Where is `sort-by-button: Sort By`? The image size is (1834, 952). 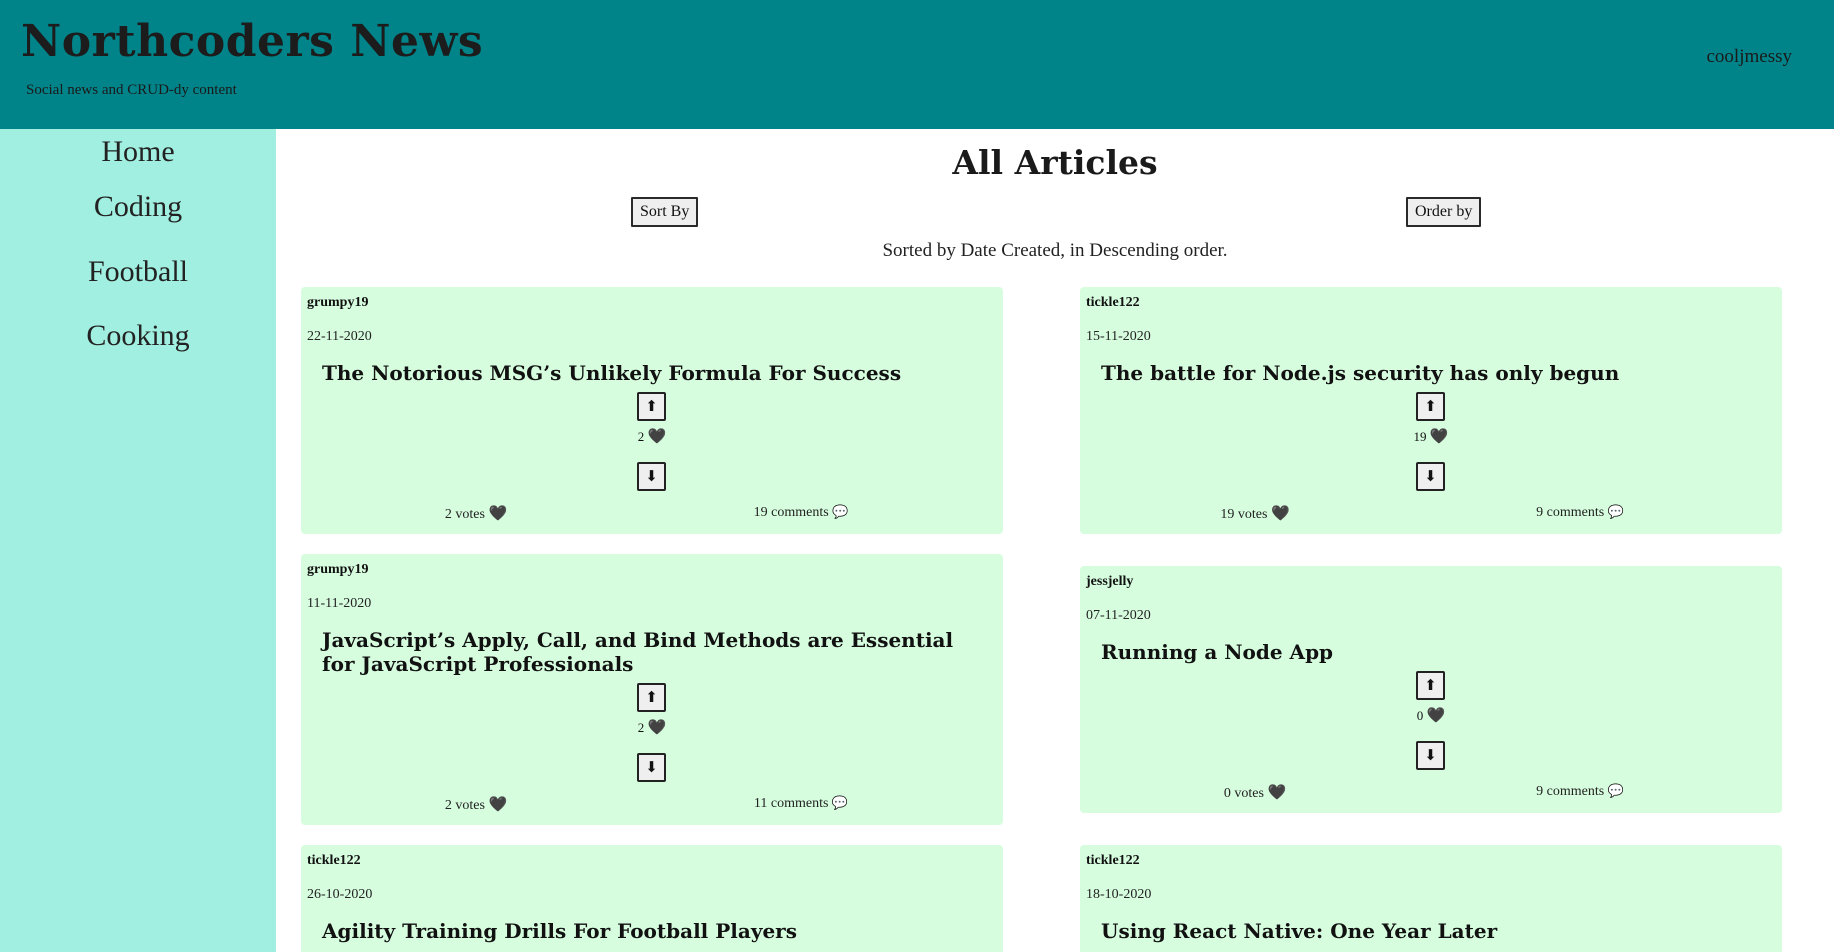
sort-by-button: Sort By is located at coordinates (665, 212).